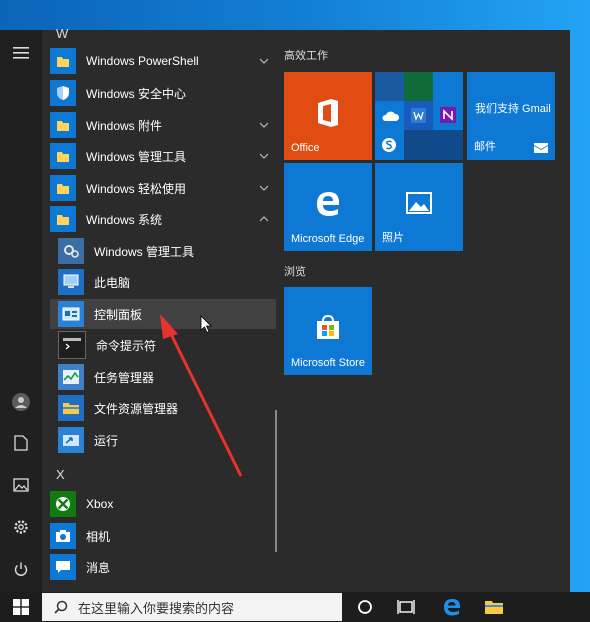 Image resolution: width=590 pixels, height=622 pixels. What do you see at coordinates (71, 440) in the screenshot?
I see `run-icon` at bounding box center [71, 440].